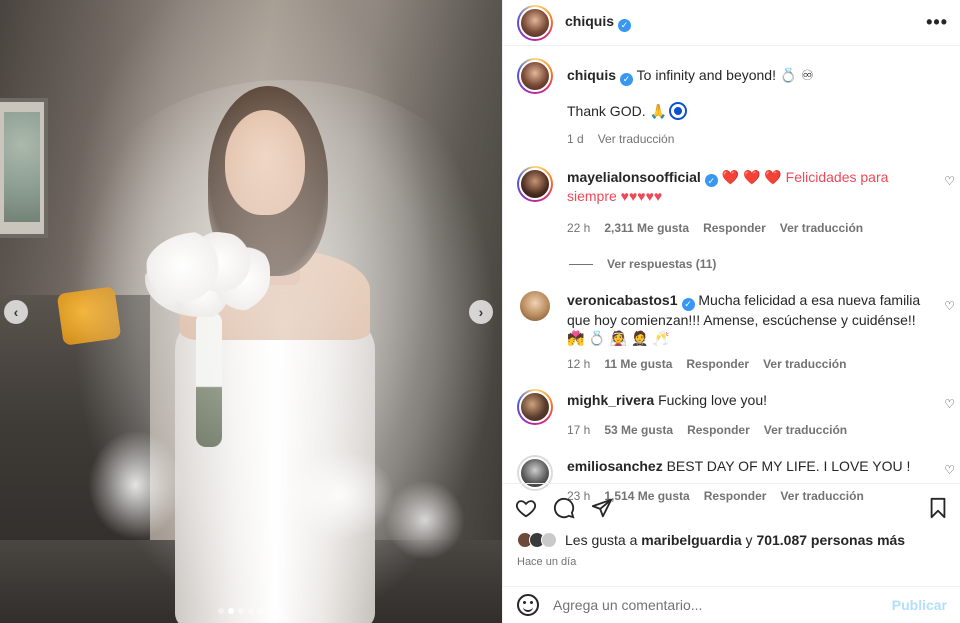  What do you see at coordinates (602, 508) in the screenshot?
I see `send-icon` at bounding box center [602, 508].